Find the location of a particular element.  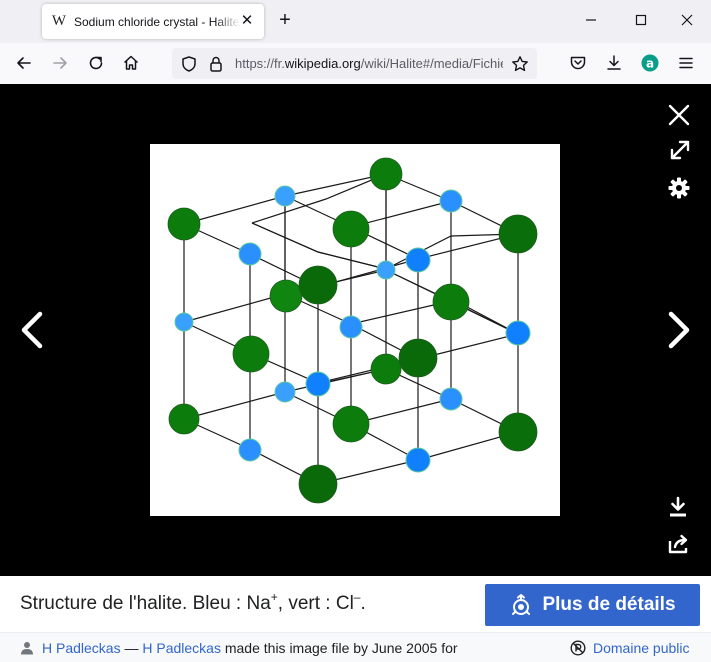

svg-text: a is located at coordinates (650, 64).